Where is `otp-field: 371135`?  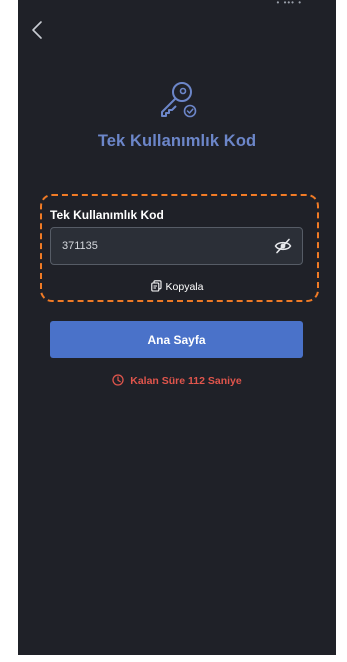
otp-field: 371135 is located at coordinates (176, 246).